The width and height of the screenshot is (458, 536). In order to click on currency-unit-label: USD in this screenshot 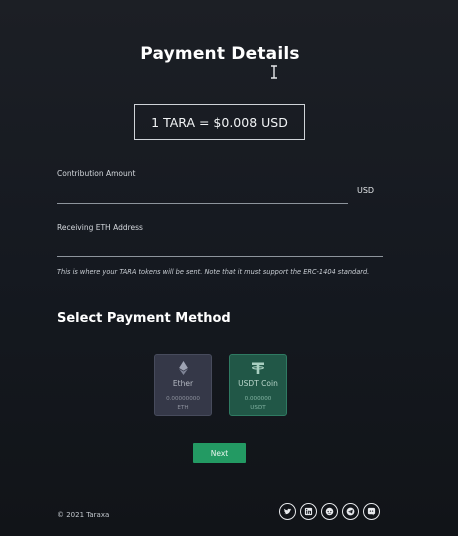, I will do `click(366, 190)`.